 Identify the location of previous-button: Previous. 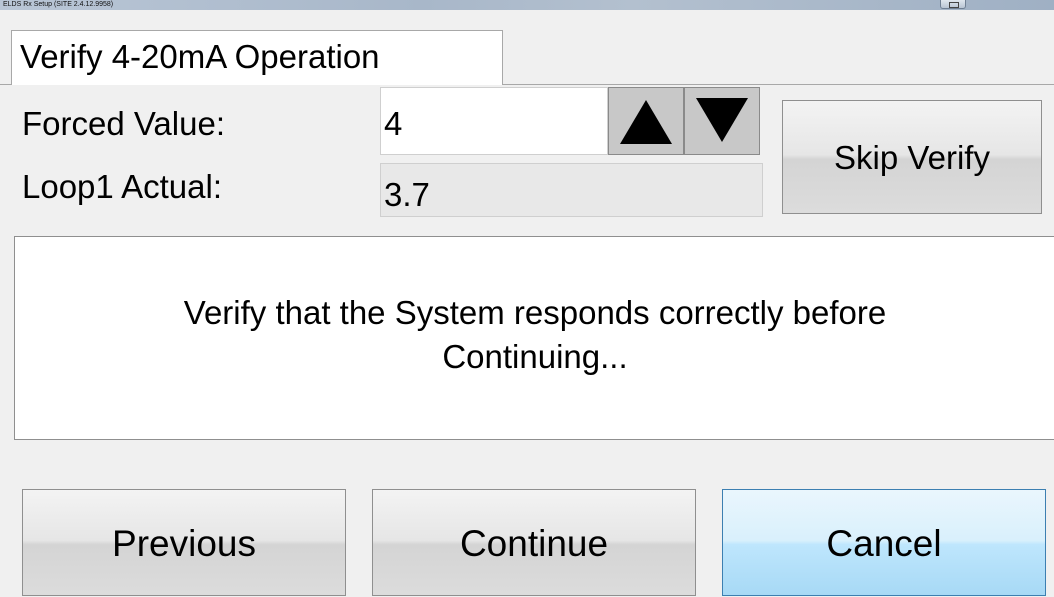
(184, 542).